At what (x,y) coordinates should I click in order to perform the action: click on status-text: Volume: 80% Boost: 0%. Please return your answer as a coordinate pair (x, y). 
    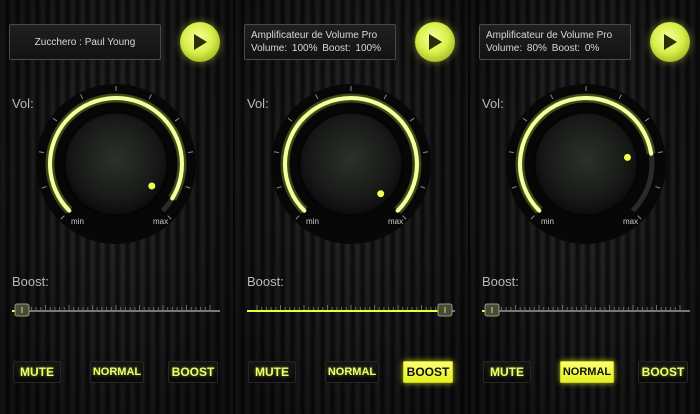
    Looking at the image, I should click on (543, 48).